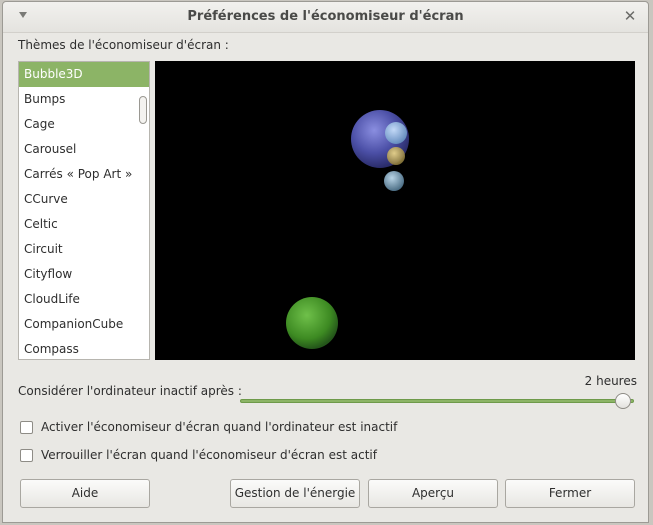  I want to click on theme-item-circuit: Circuit, so click(84, 249).